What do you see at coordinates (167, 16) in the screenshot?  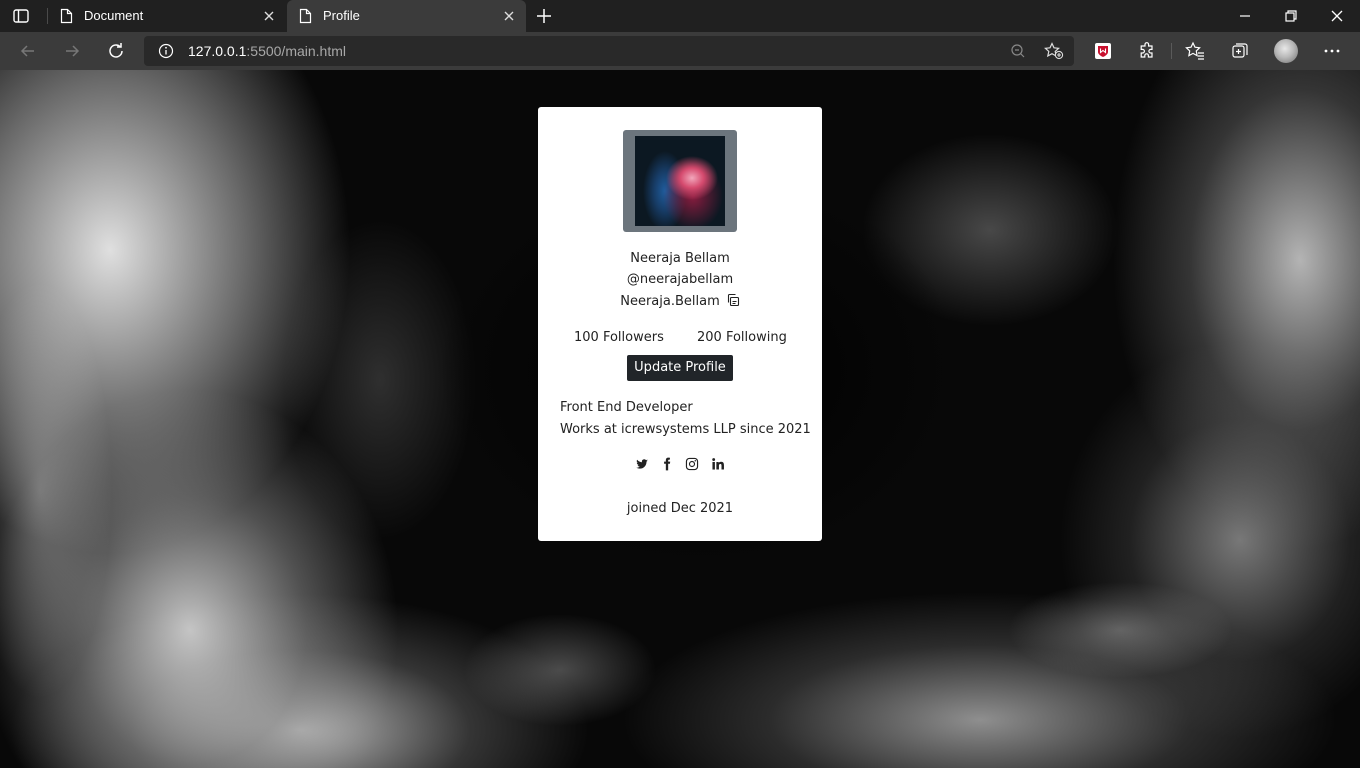 I see `tab-document: Document` at bounding box center [167, 16].